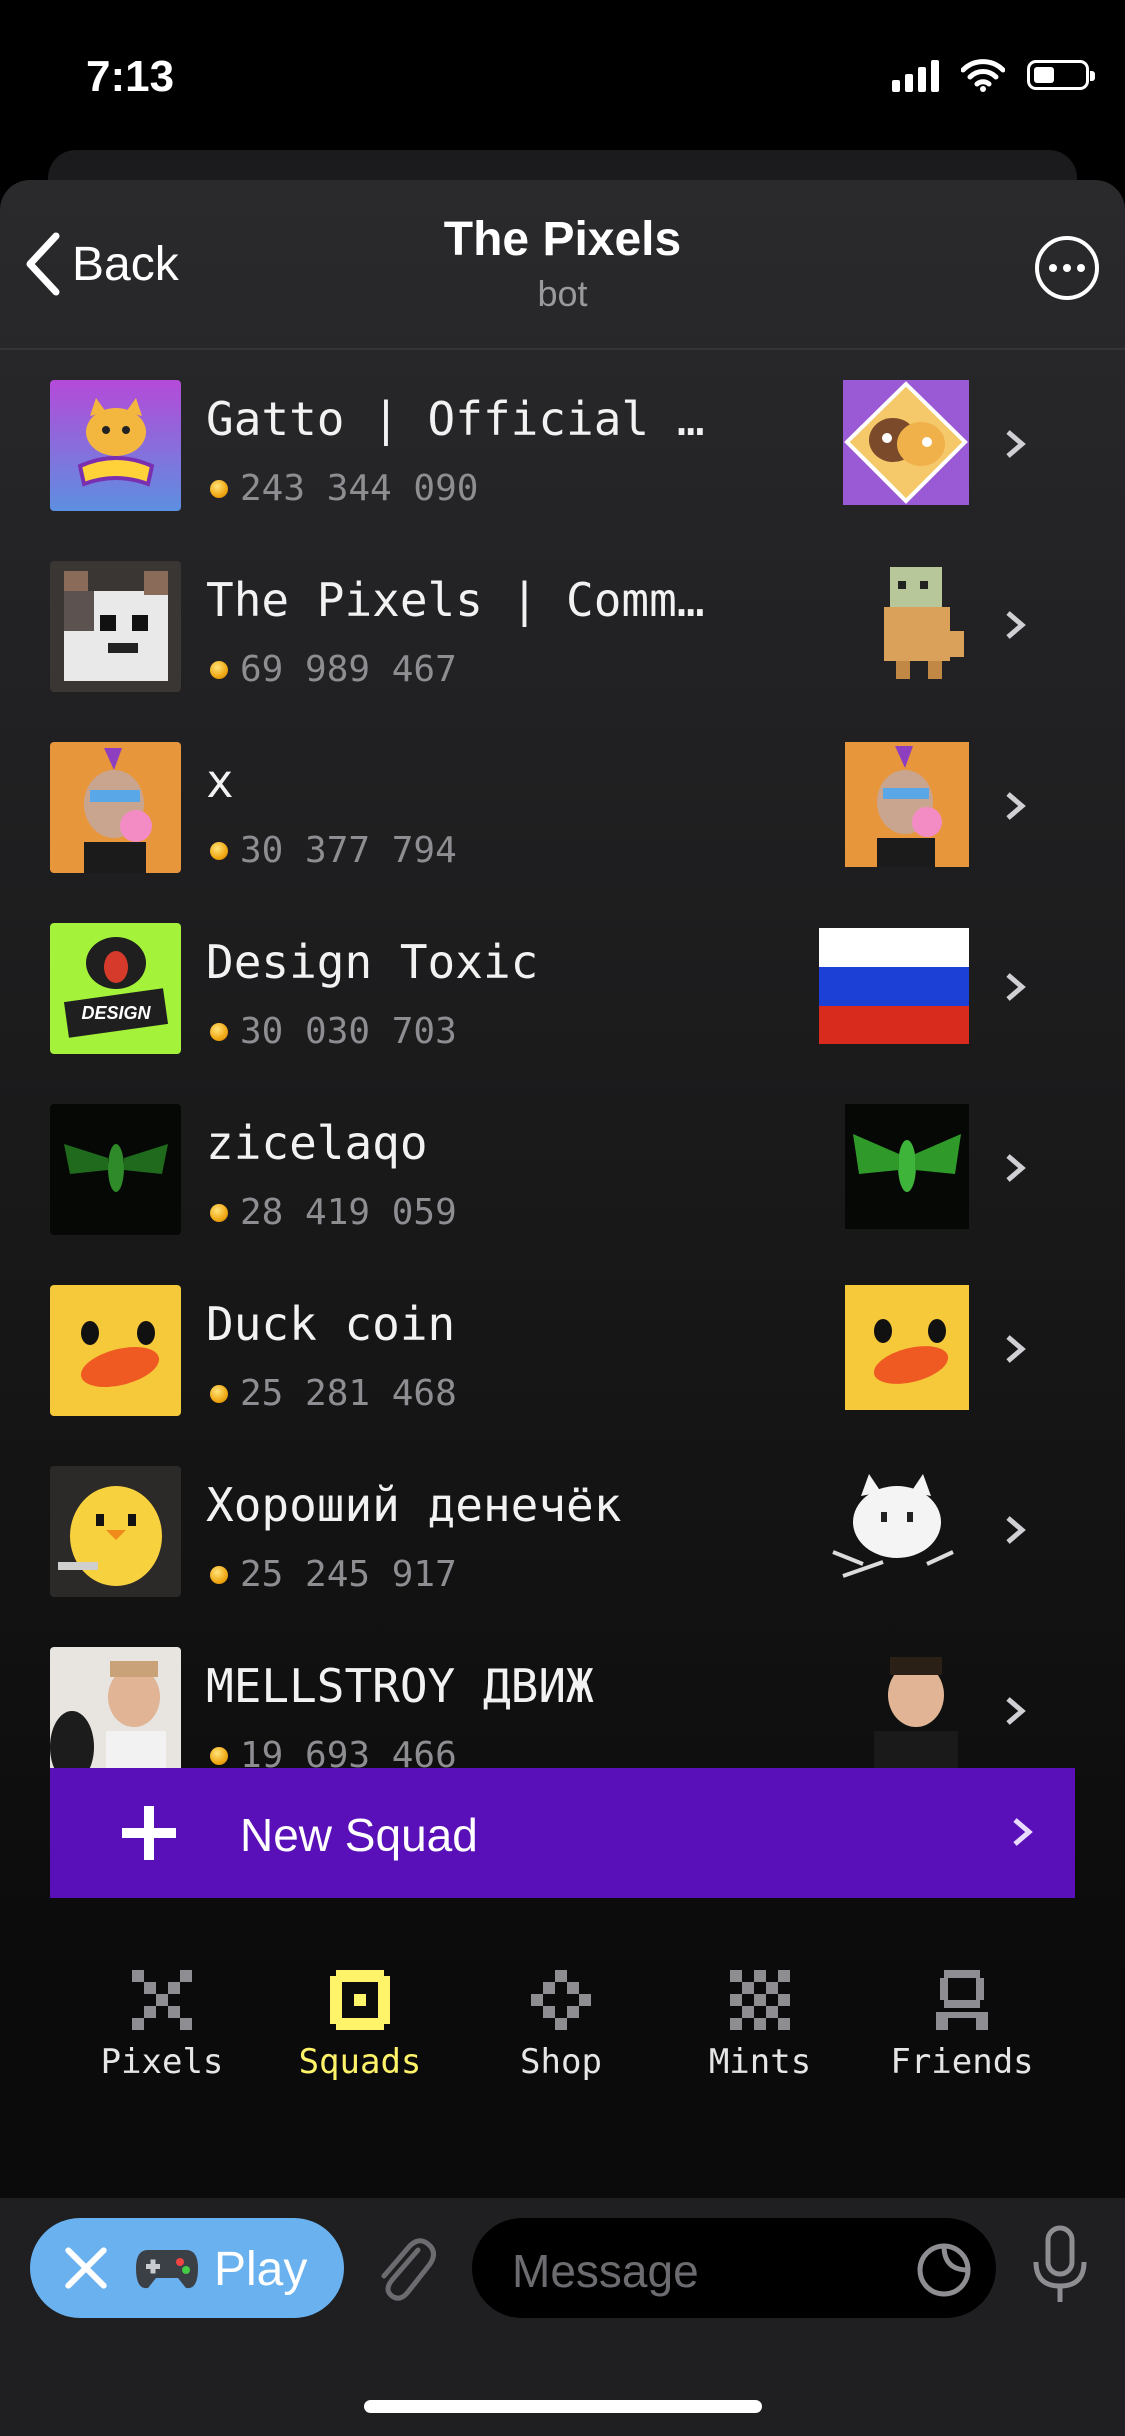 Image resolution: width=1125 pixels, height=2436 pixels. What do you see at coordinates (359, 1835) in the screenshot?
I see `new-squad-label: New Squad` at bounding box center [359, 1835].